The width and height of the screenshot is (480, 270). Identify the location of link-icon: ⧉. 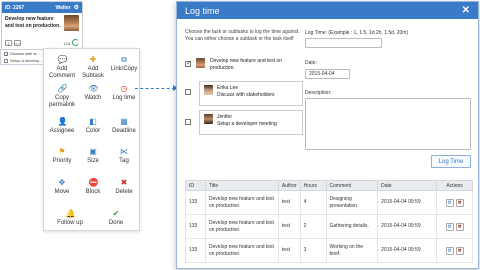
(124, 59).